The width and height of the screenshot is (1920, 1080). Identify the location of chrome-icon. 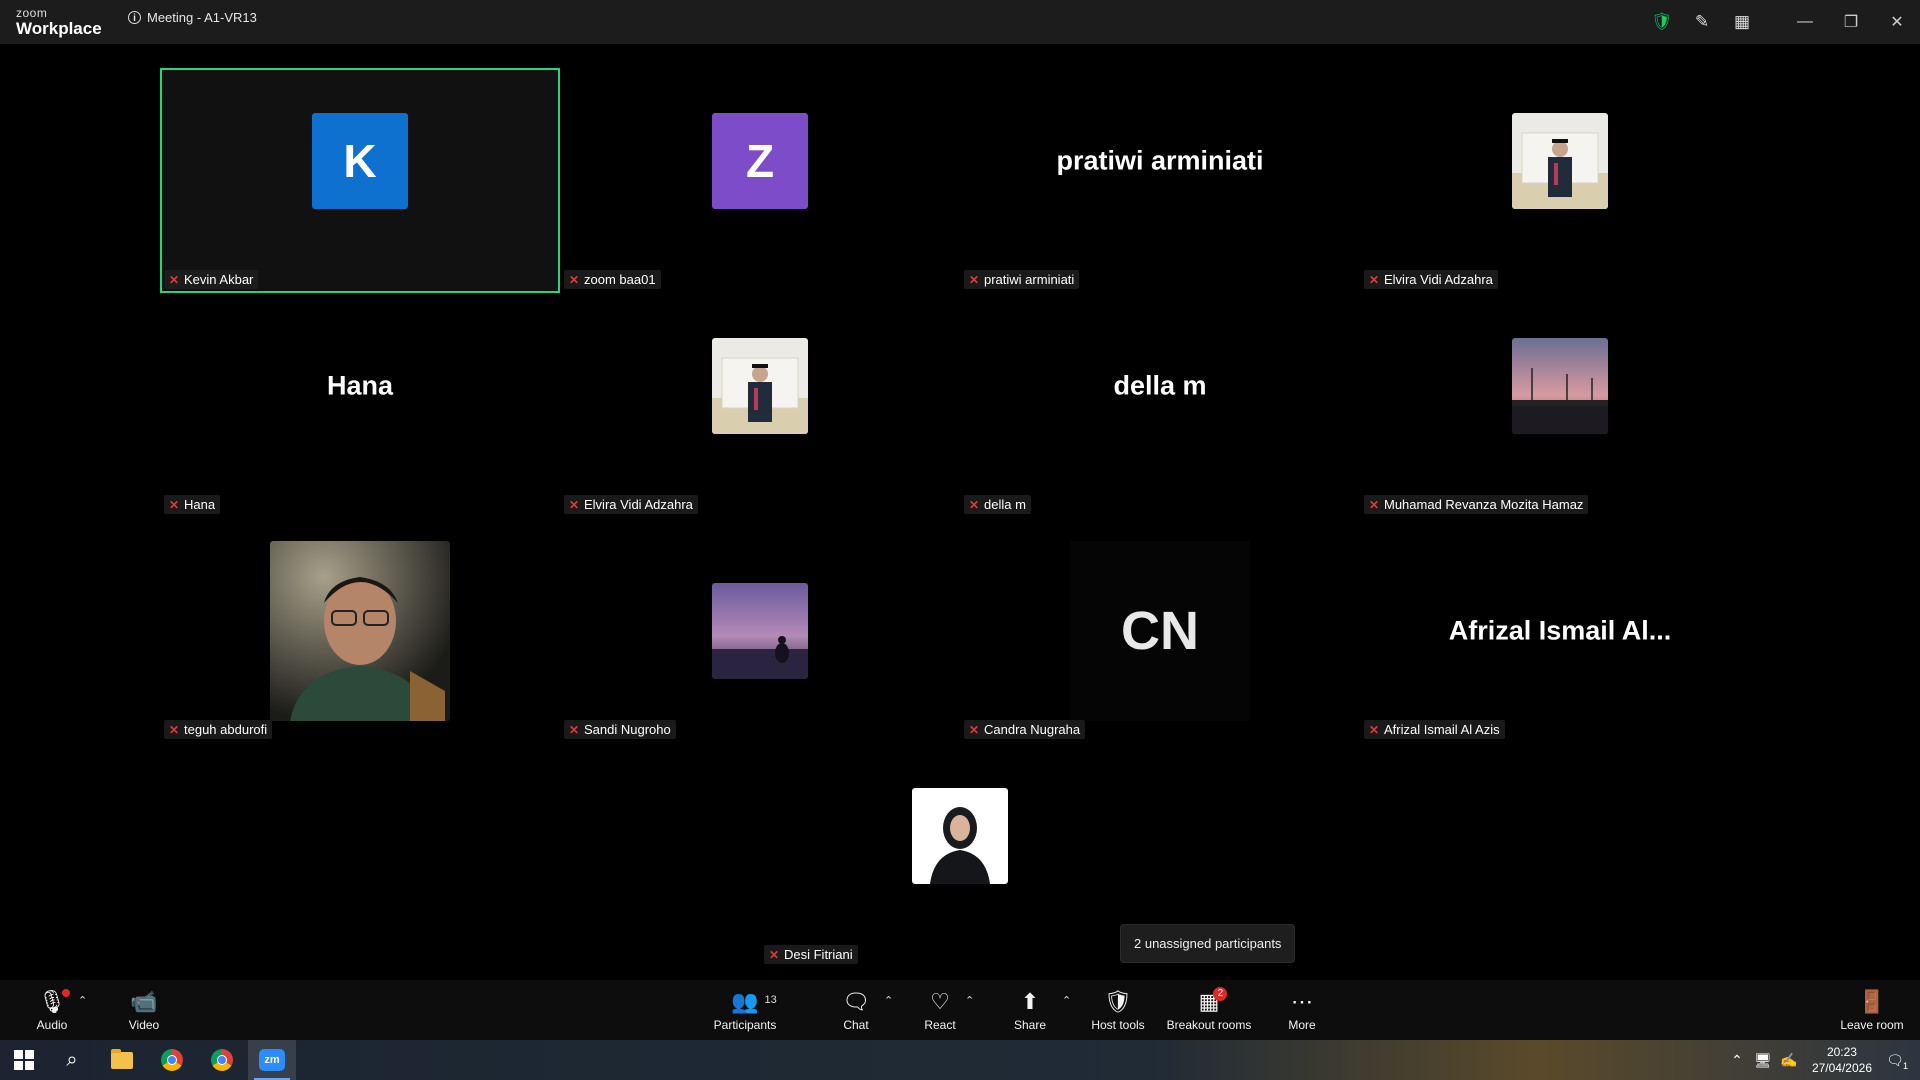
(172, 1060).